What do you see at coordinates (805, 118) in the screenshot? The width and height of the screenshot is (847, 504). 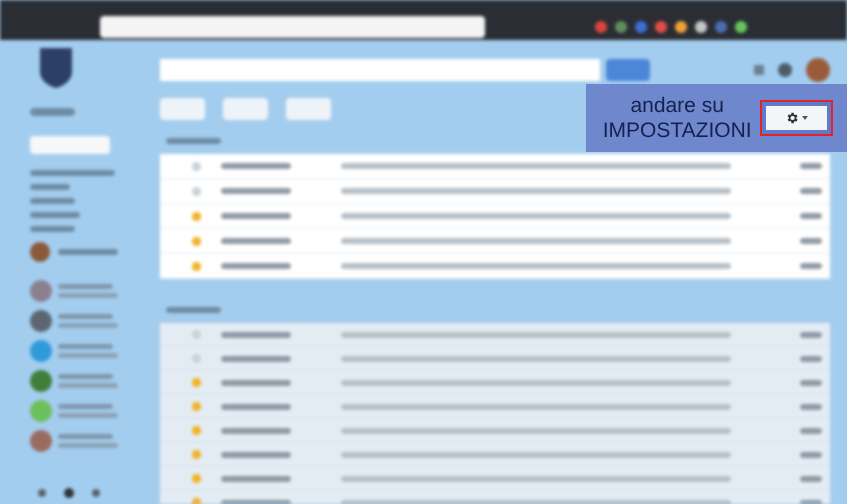 I see `caret-icon` at bounding box center [805, 118].